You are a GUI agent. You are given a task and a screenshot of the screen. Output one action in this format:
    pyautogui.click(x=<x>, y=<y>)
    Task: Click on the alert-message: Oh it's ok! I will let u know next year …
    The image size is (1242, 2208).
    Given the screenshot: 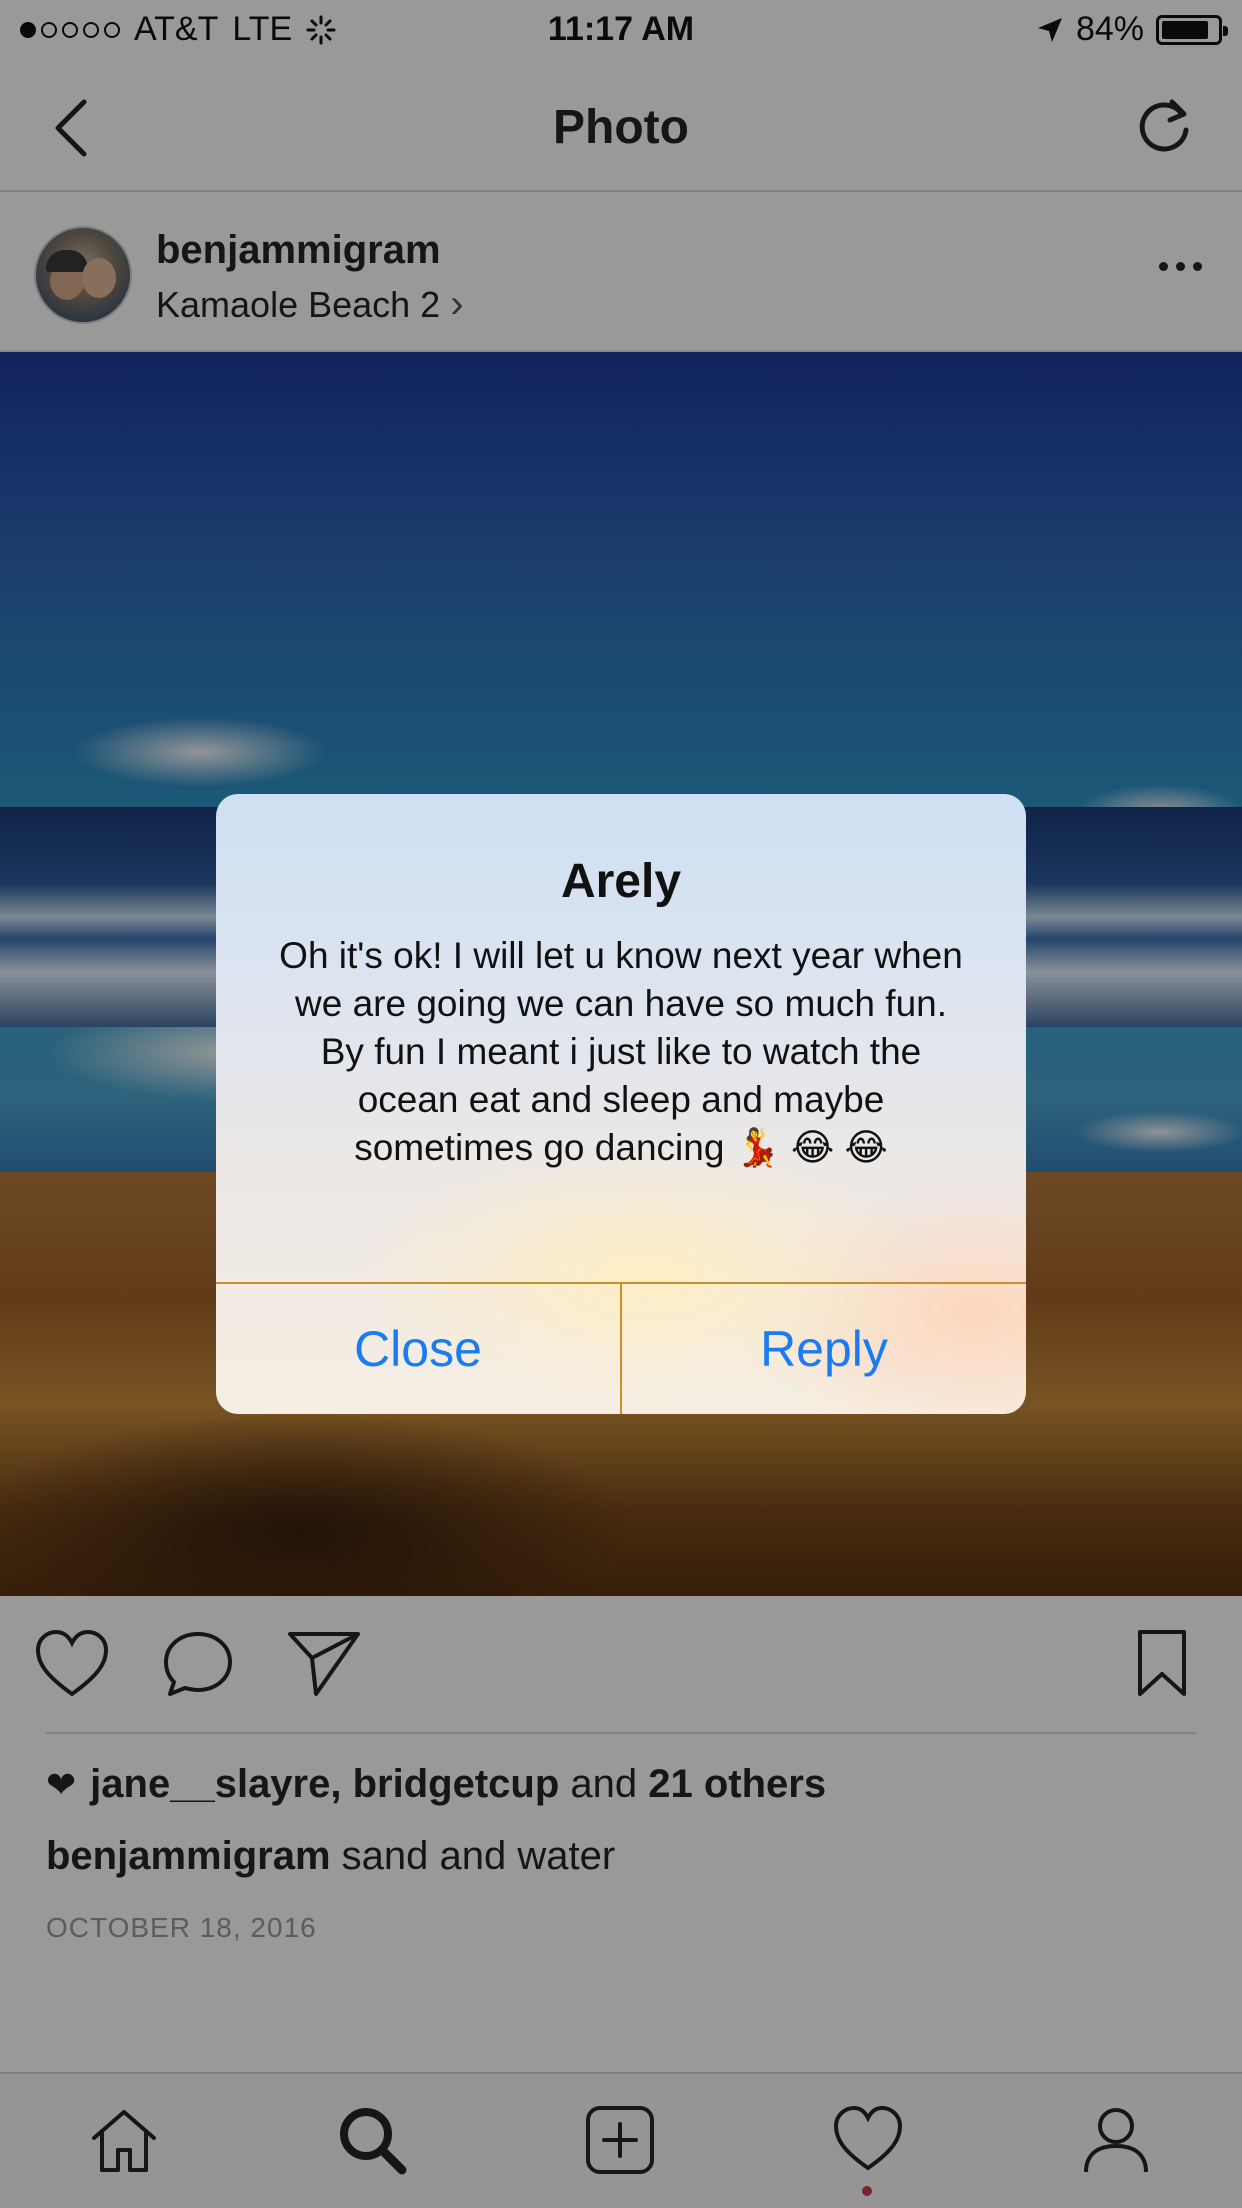 What is the action you would take?
    pyautogui.click(x=621, y=1051)
    